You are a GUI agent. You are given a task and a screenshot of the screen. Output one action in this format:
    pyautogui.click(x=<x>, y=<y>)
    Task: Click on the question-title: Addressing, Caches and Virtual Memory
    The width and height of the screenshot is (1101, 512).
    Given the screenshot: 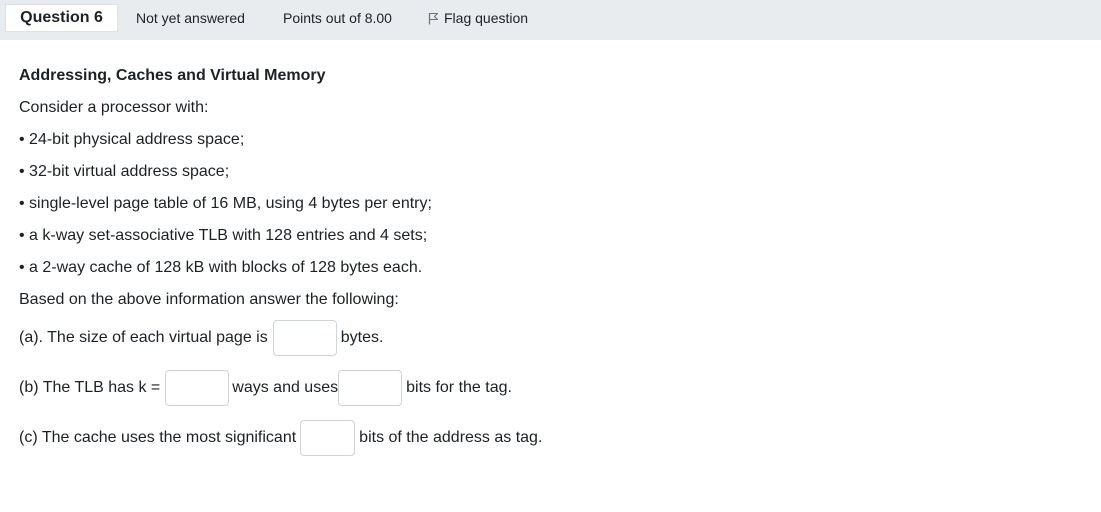 What is the action you would take?
    pyautogui.click(x=172, y=75)
    